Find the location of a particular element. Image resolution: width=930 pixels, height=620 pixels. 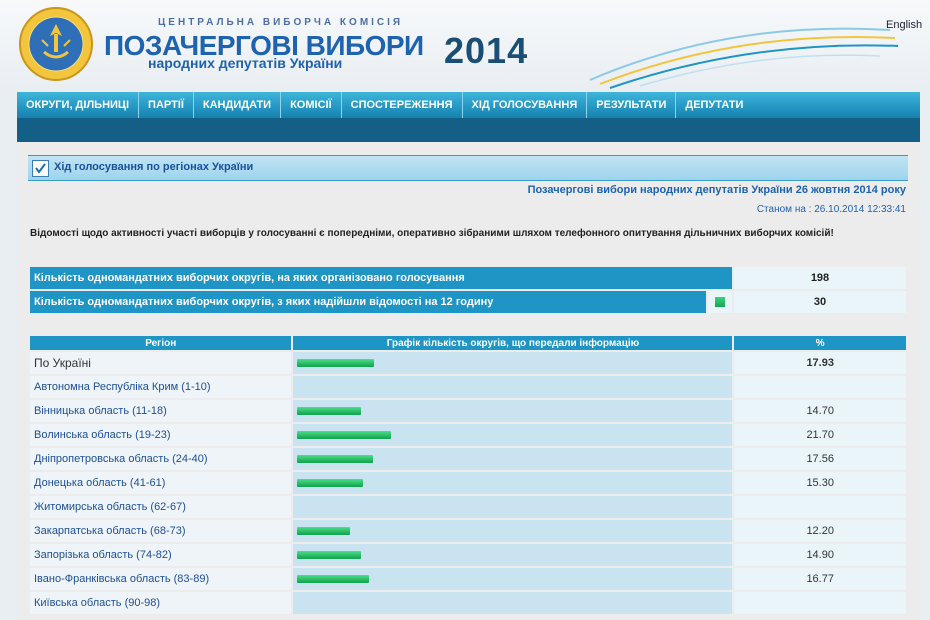

table-row: Житомирська область (62-67) is located at coordinates (468, 507).